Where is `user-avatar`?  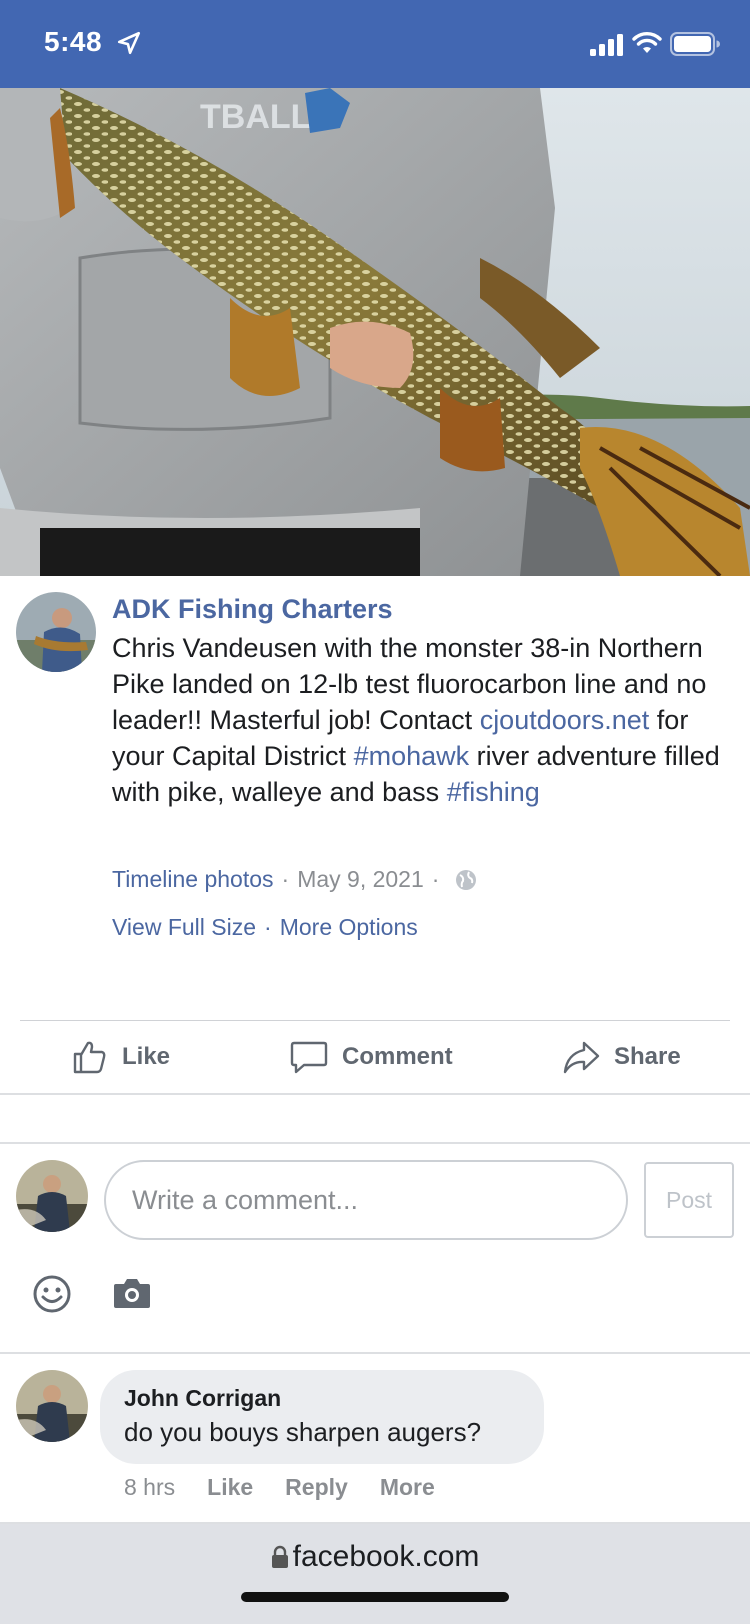
user-avatar is located at coordinates (52, 1196).